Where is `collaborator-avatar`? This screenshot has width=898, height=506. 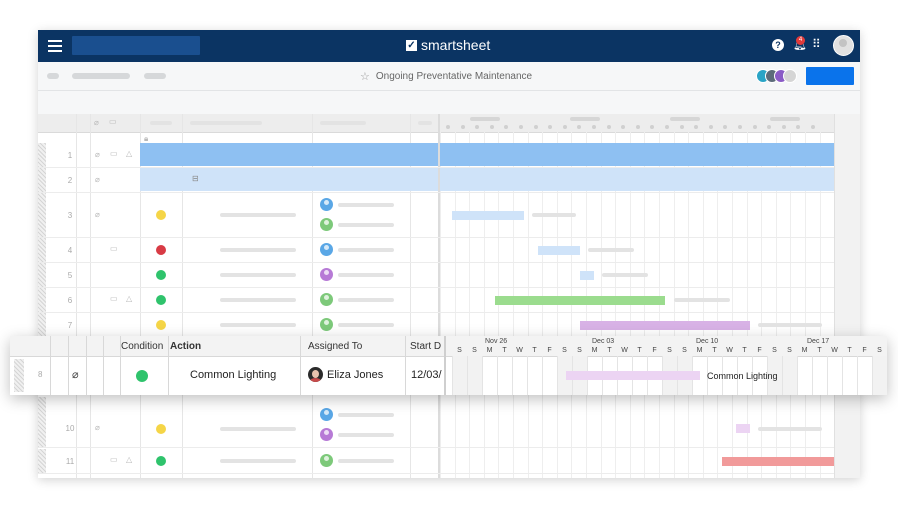
collaborator-avatar is located at coordinates (790, 76).